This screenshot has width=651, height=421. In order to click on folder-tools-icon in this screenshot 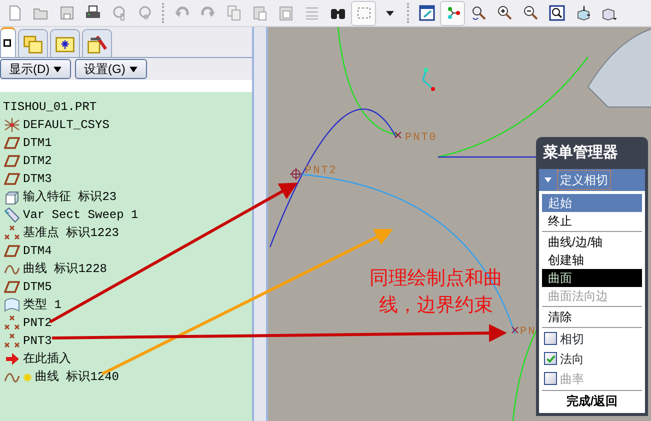, I will do `click(97, 44)`.